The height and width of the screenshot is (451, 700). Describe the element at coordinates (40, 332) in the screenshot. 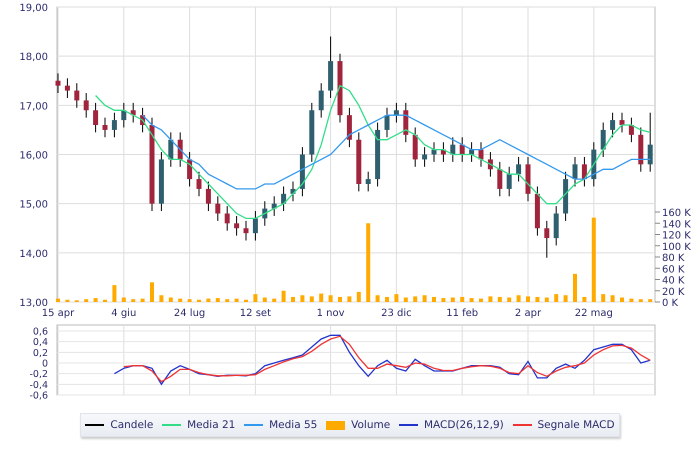

I see `axis-label: 0,6` at that location.